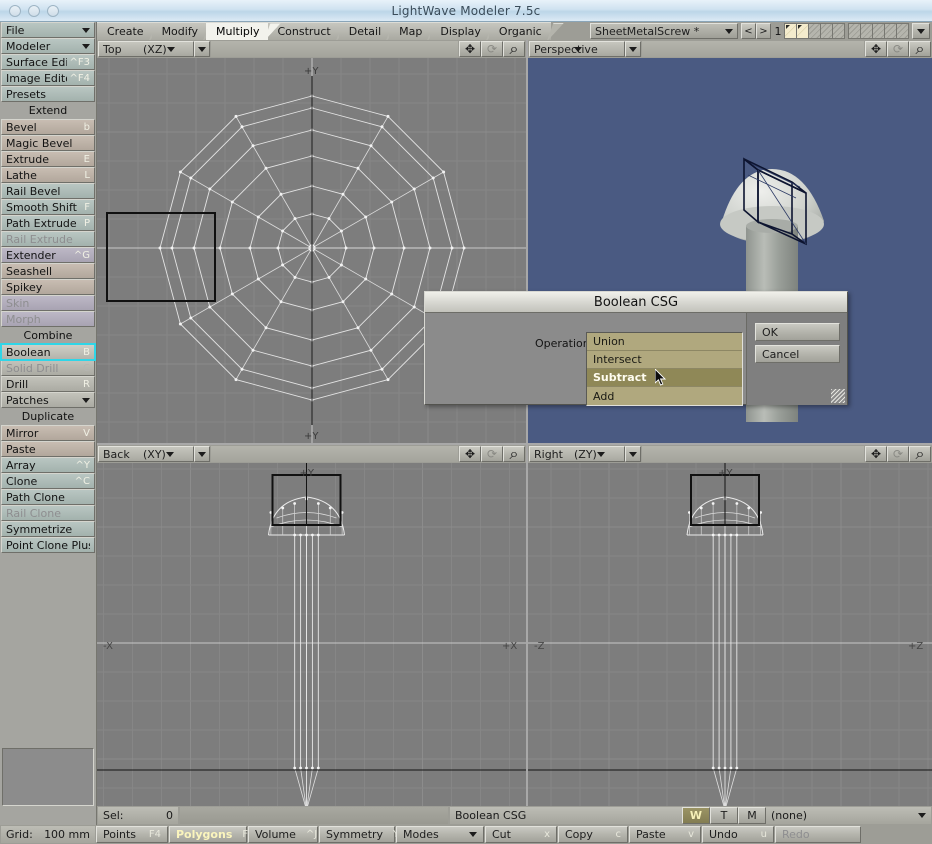  I want to click on sidebar-item-smooth-shift: Smooth Shift F, so click(48, 207).